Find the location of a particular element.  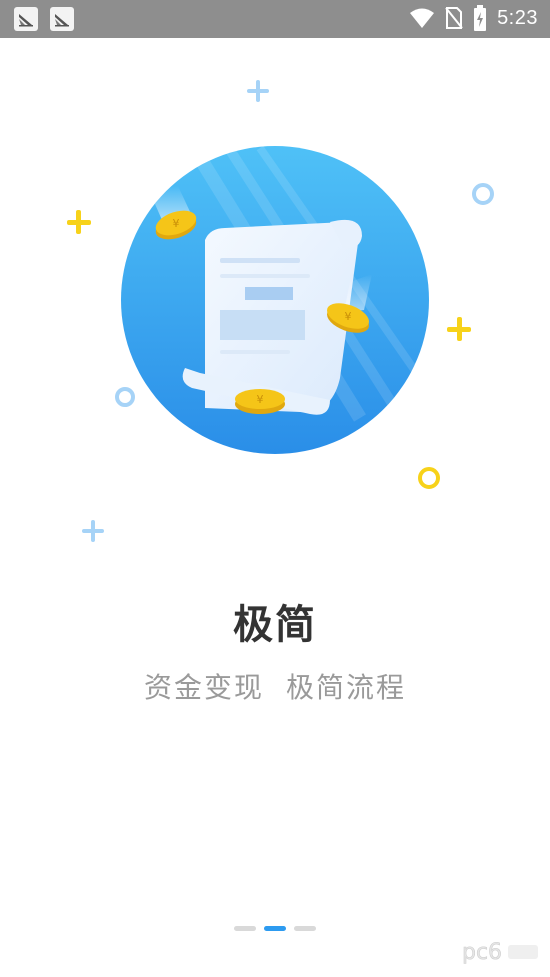

status-bar: 5:23 is located at coordinates (275, 19).